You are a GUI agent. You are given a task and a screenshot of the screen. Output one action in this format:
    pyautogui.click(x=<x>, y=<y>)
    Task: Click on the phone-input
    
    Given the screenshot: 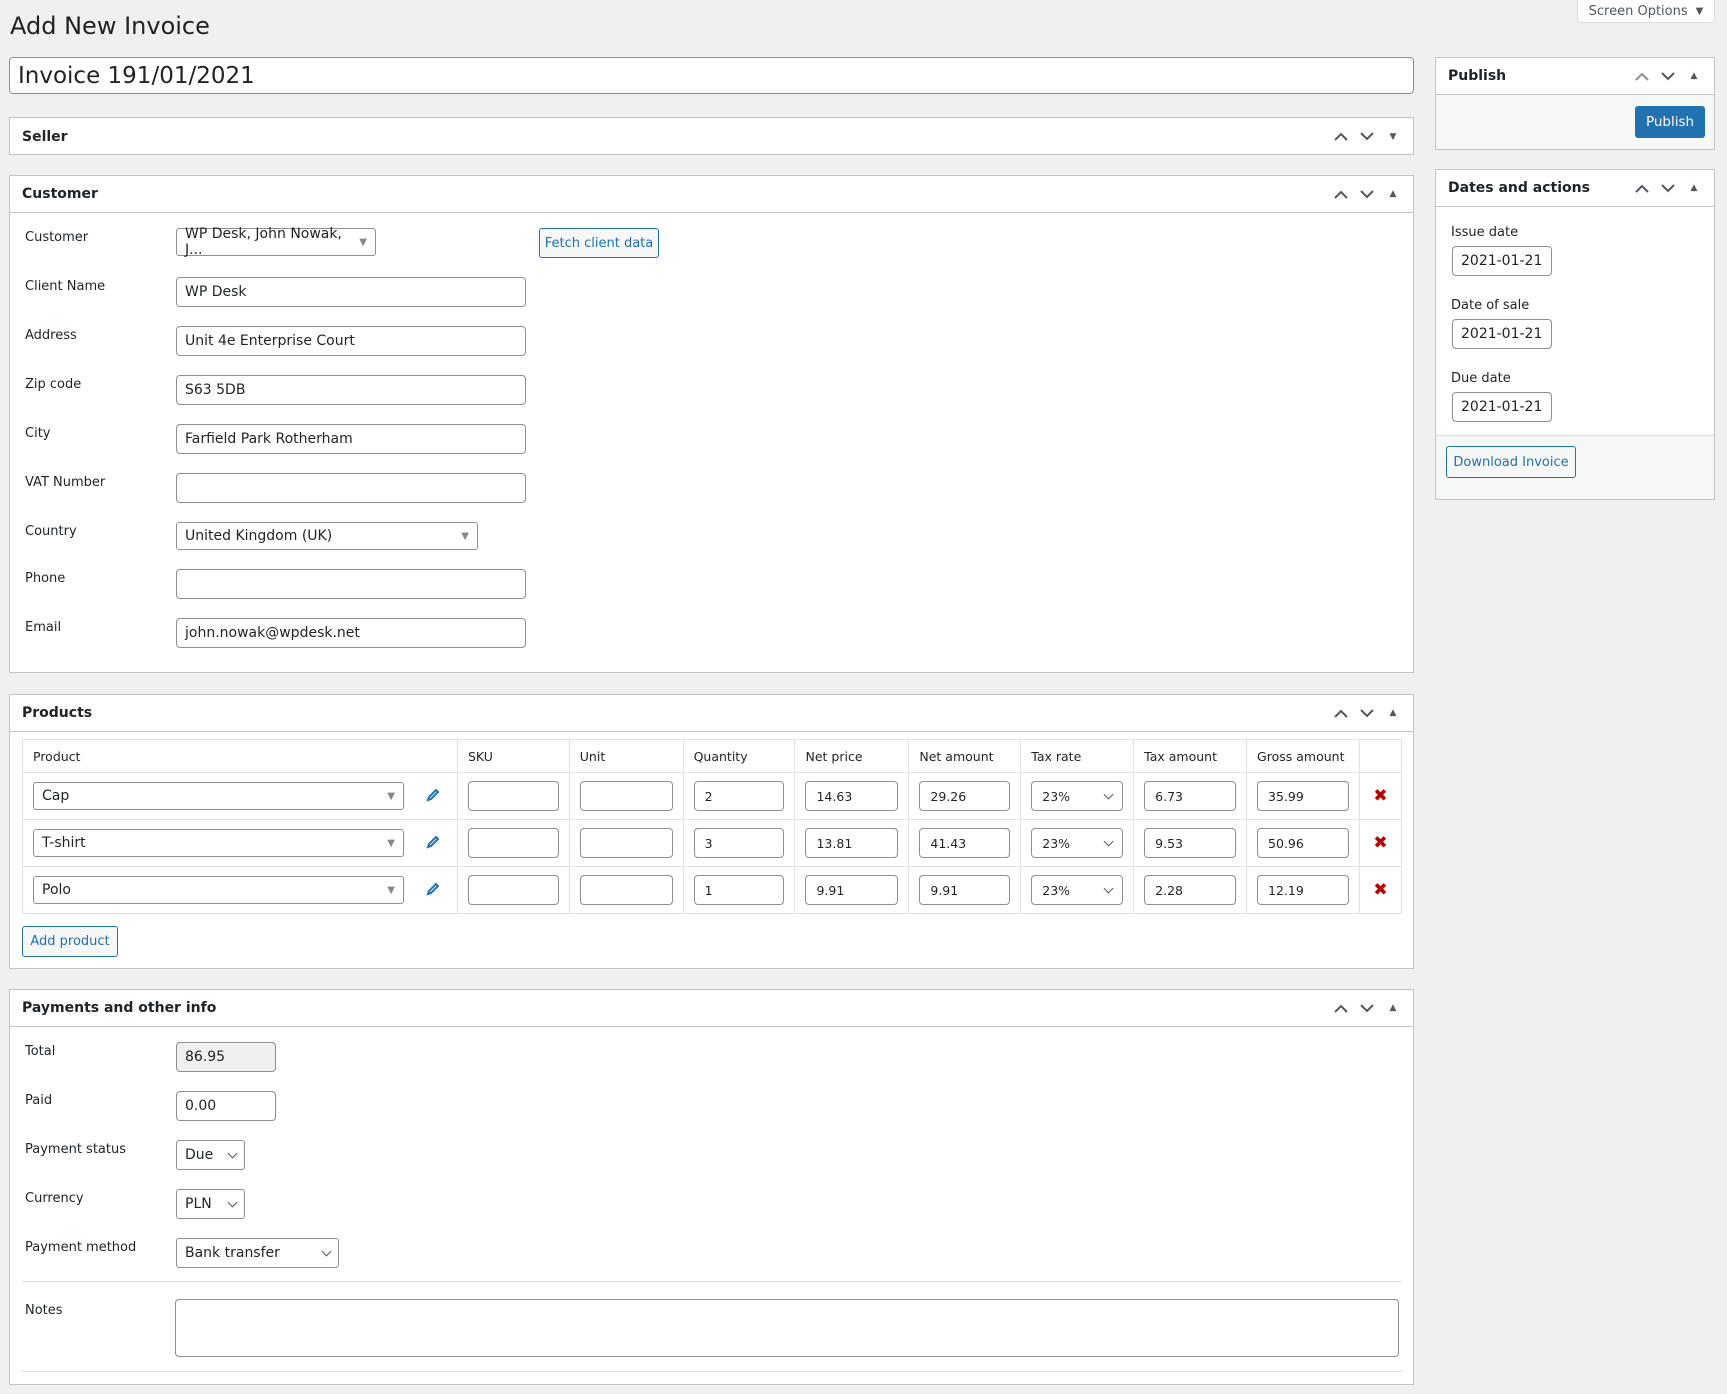 What is the action you would take?
    pyautogui.click(x=351, y=584)
    